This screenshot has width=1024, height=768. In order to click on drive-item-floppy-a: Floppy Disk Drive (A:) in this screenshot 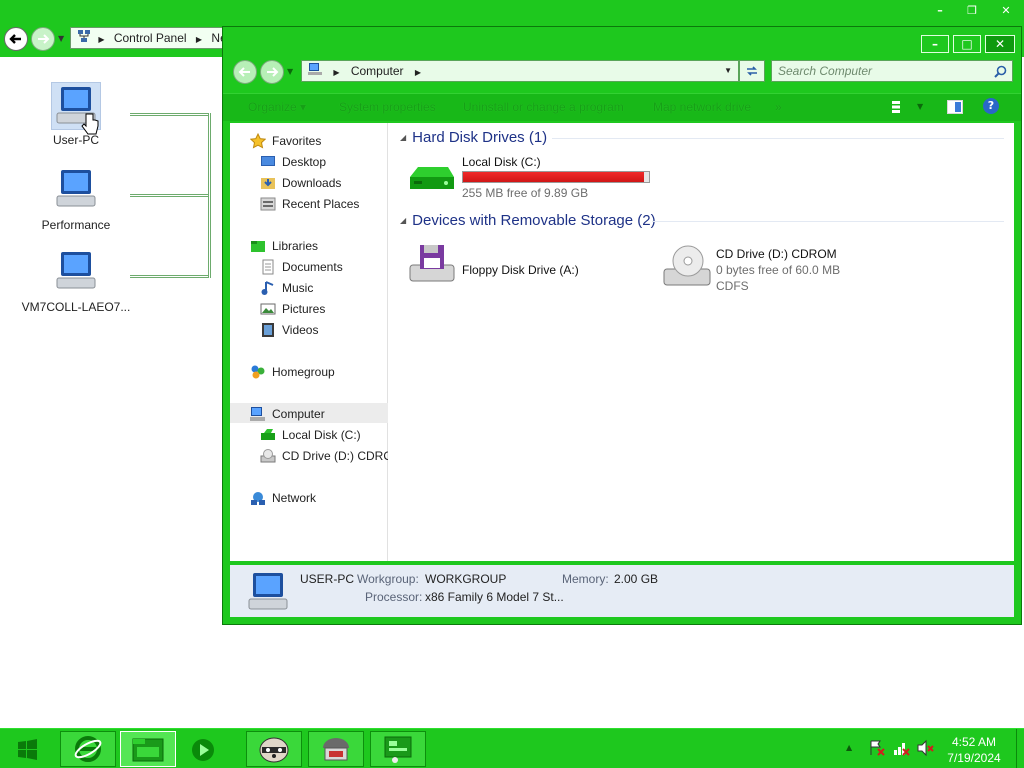, I will do `click(520, 265)`.